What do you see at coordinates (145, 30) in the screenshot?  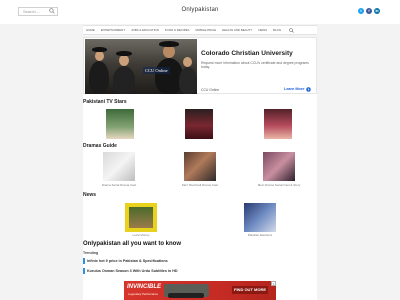 I see `nav-item-jobs-education: JOBS & EDUCATION` at bounding box center [145, 30].